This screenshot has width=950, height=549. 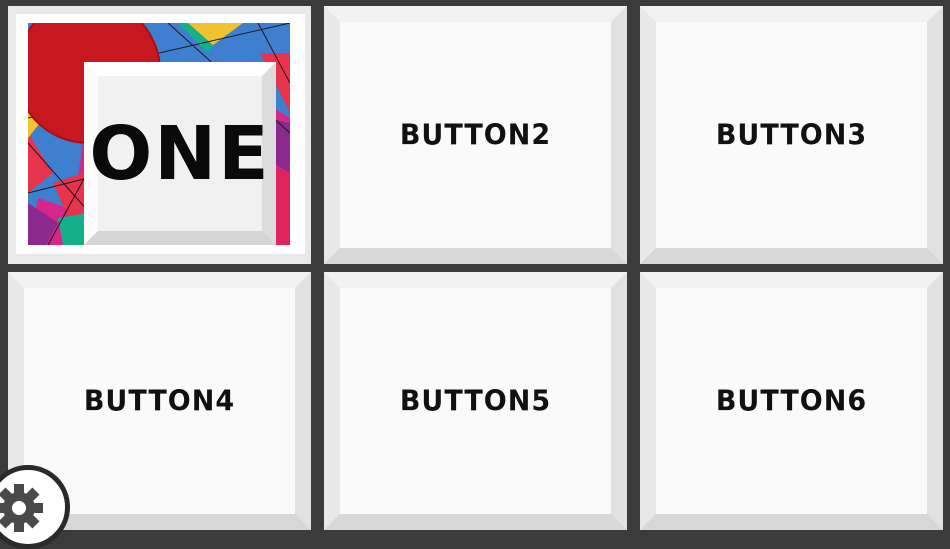 I want to click on button-5-label: BUTTON5, so click(x=475, y=401).